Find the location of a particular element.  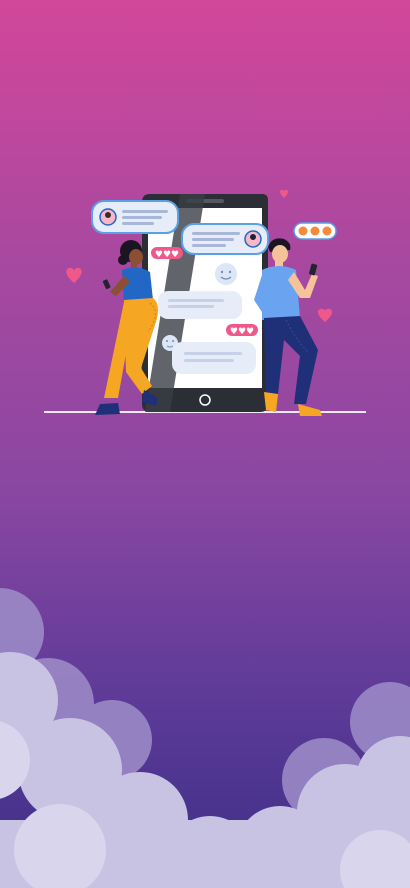

emoji-icon is located at coordinates (226, 274).